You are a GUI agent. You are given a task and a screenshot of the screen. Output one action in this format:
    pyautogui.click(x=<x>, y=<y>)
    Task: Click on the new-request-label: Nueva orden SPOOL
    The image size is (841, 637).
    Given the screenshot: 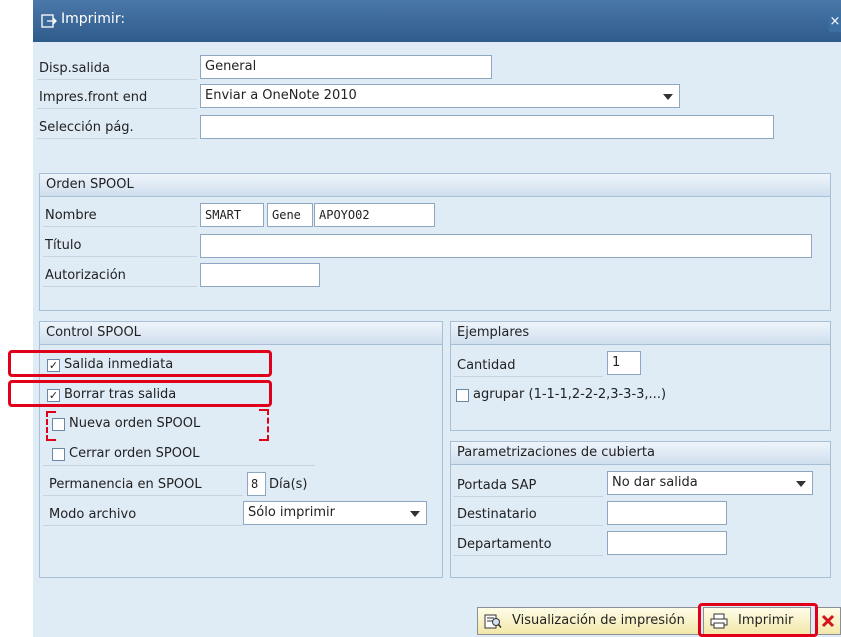 What is the action you would take?
    pyautogui.click(x=135, y=423)
    